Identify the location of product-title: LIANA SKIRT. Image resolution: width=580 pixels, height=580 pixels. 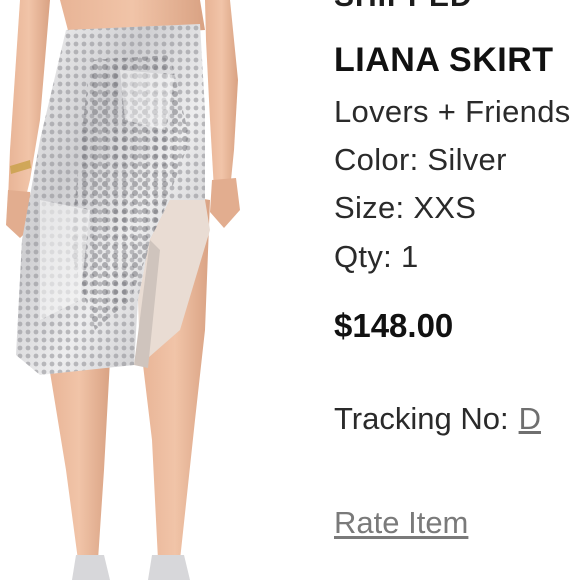
(444, 60).